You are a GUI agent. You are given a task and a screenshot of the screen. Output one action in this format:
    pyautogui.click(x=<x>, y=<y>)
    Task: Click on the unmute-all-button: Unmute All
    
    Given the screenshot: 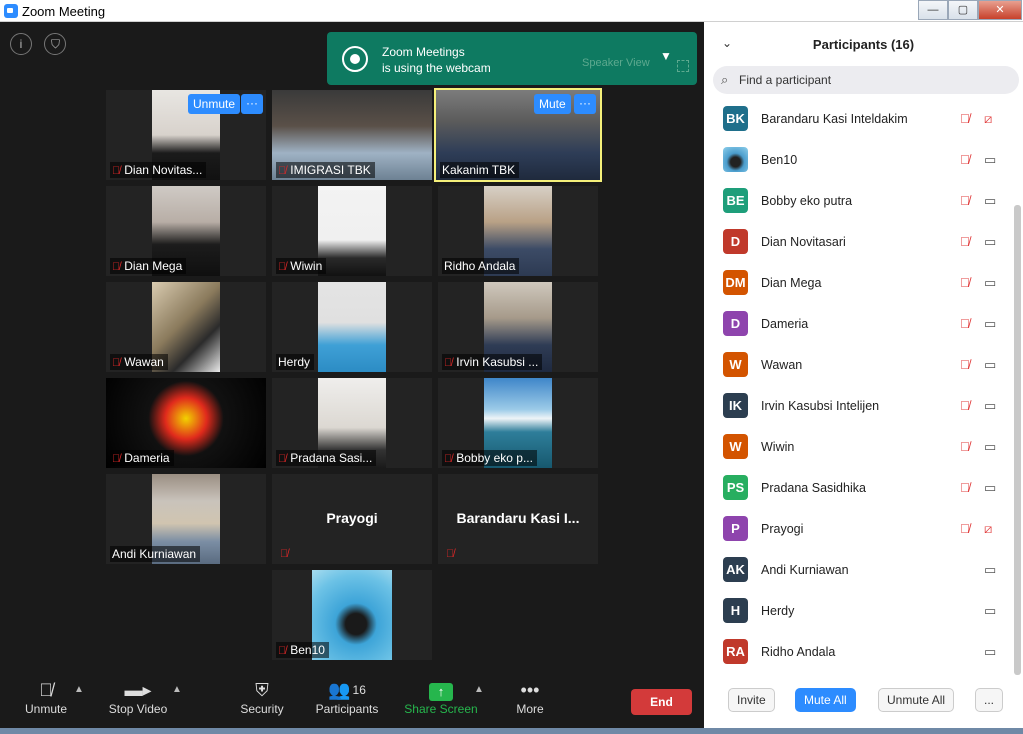 What is the action you would take?
    pyautogui.click(x=916, y=700)
    